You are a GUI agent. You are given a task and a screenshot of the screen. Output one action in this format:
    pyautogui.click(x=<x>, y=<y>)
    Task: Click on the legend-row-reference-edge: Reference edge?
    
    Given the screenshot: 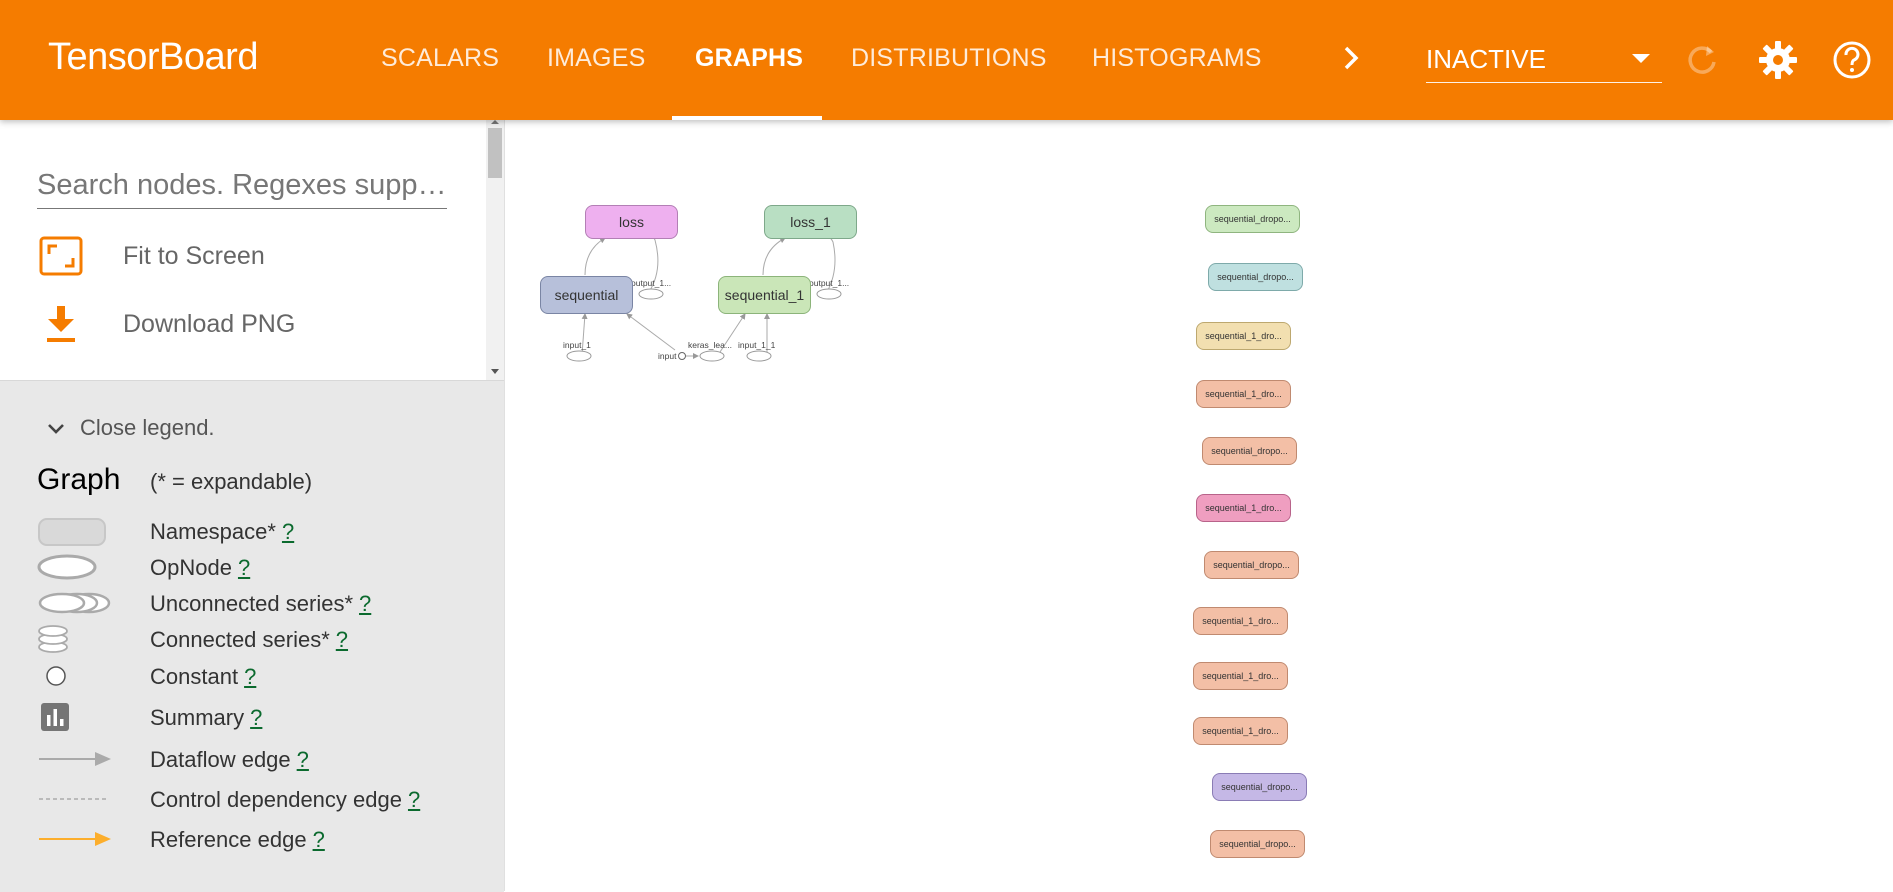 What is the action you would take?
    pyautogui.click(x=267, y=839)
    